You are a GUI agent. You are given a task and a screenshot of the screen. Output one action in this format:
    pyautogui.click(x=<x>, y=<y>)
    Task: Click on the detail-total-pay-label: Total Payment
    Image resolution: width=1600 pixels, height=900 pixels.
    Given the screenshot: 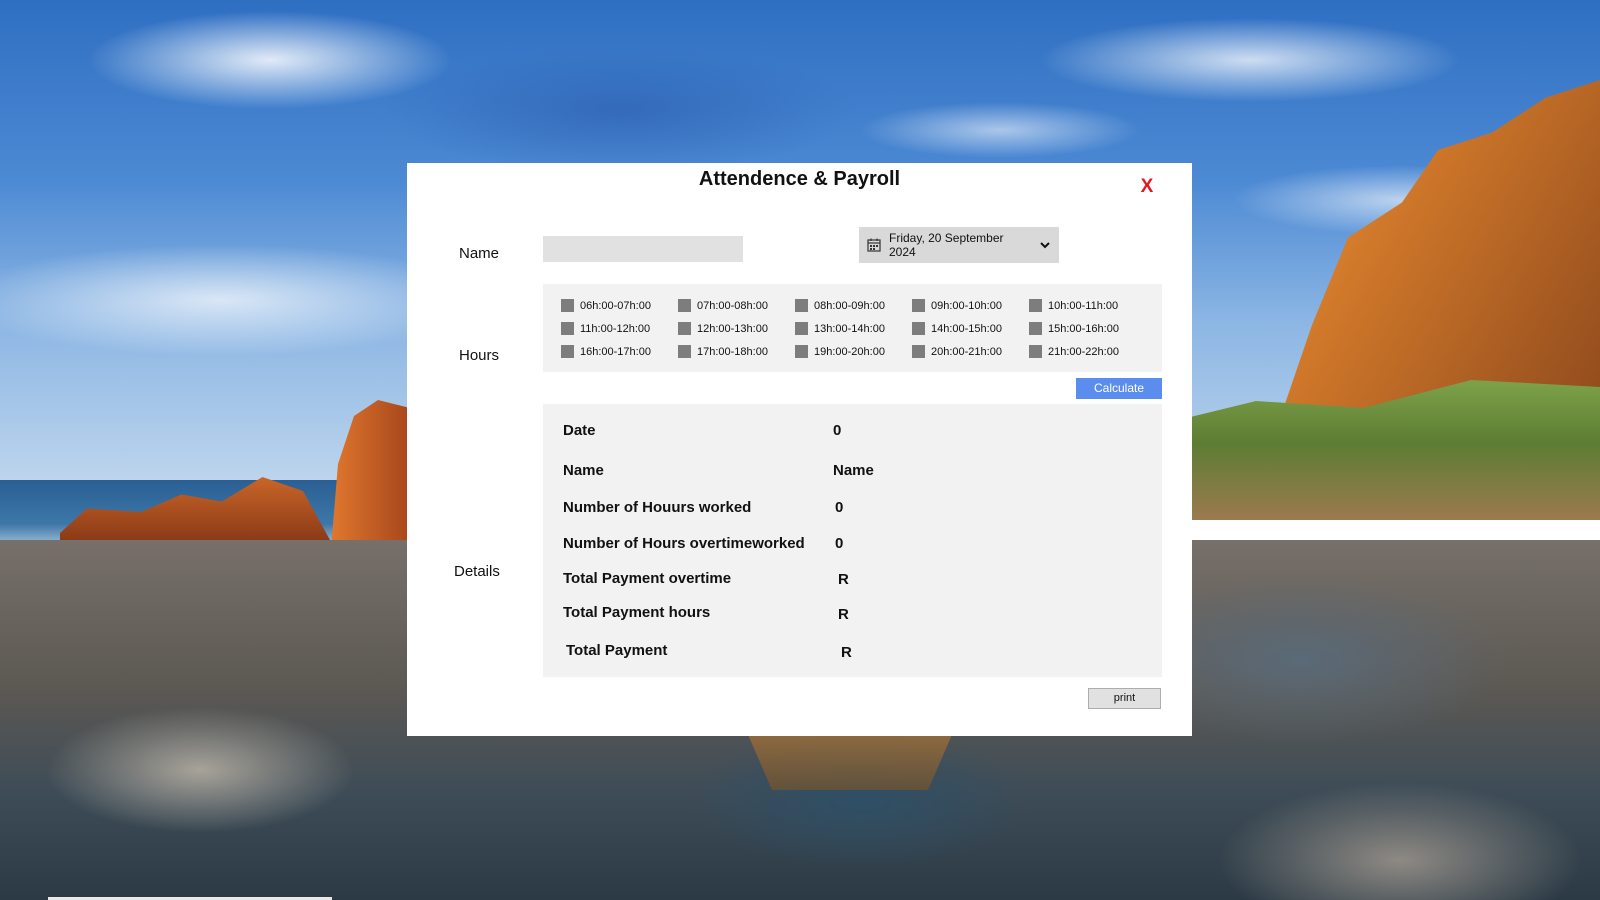 What is the action you would take?
    pyautogui.click(x=617, y=650)
    